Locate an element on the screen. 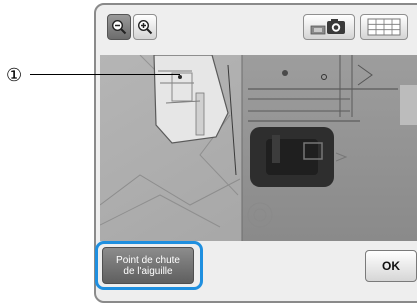 The width and height of the screenshot is (417, 303). camera-icon is located at coordinates (327, 27).